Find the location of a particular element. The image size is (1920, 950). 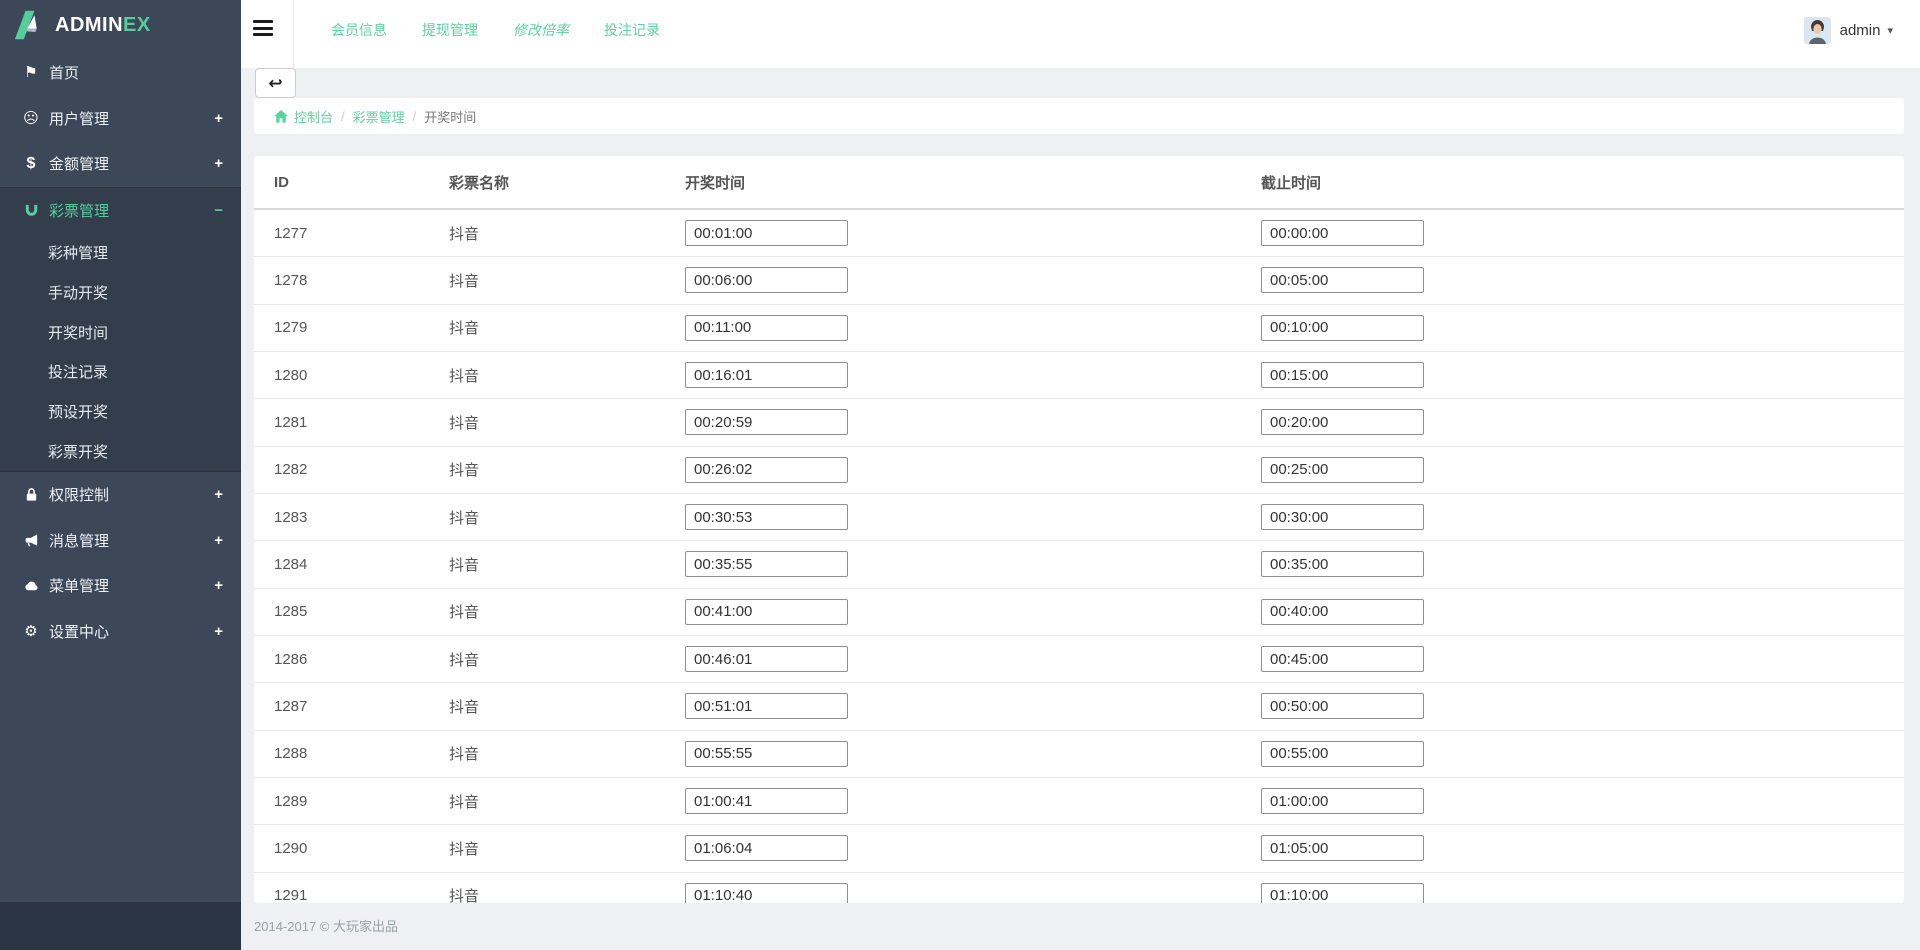

user-menu: admin ▾ is located at coordinates (1848, 30).